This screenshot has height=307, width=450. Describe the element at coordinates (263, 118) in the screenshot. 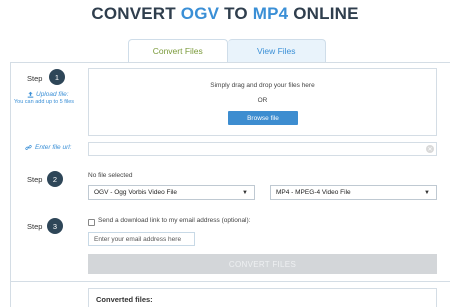

I see `browse-file-button: Browse file` at that location.